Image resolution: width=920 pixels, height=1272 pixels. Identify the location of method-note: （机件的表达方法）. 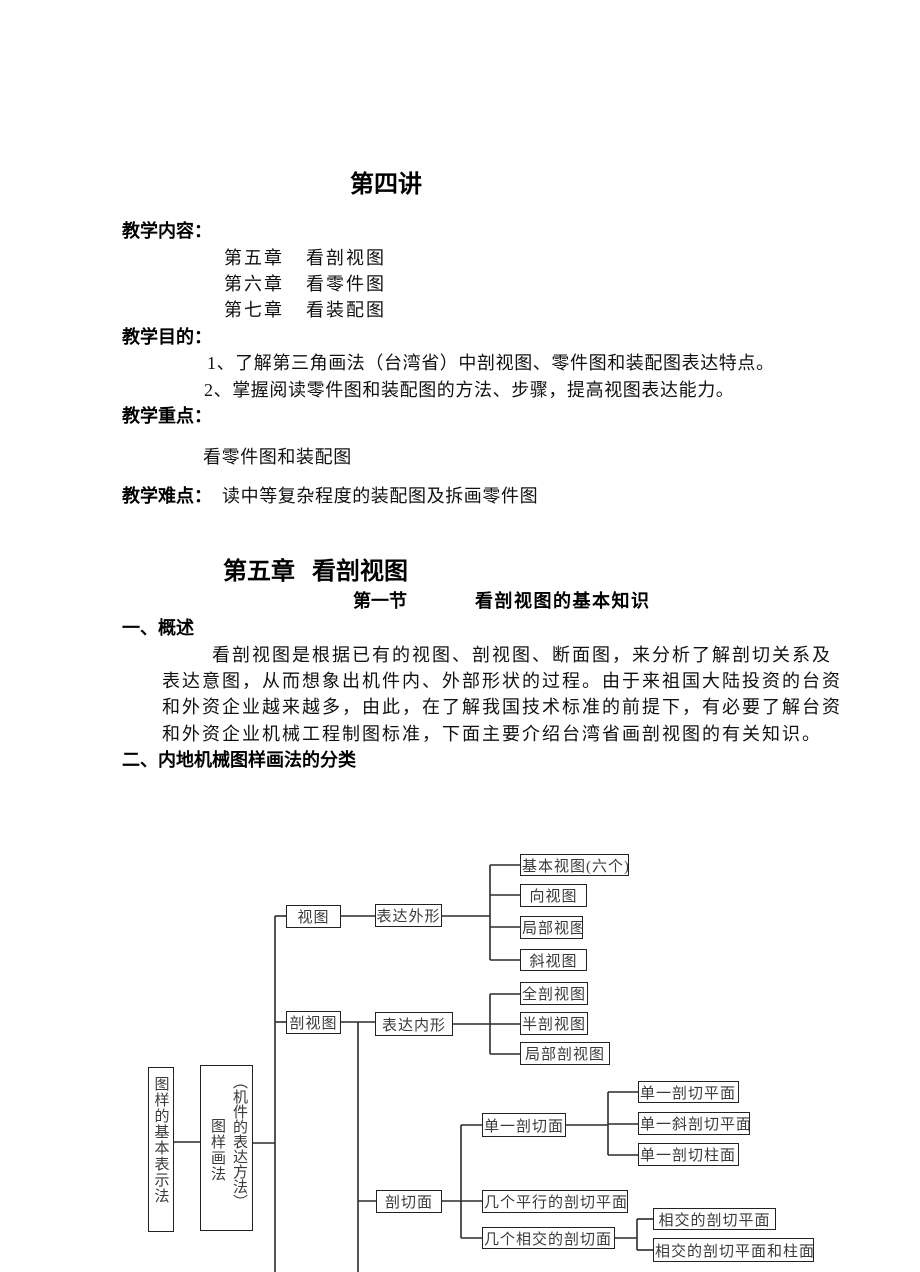
(239, 1141).